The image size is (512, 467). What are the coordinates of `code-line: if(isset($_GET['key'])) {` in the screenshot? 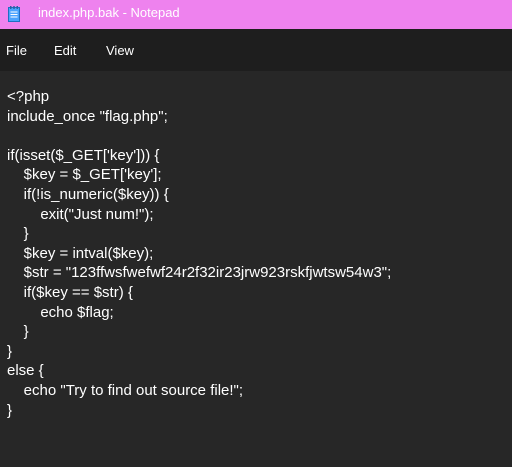 It's located at (83, 155).